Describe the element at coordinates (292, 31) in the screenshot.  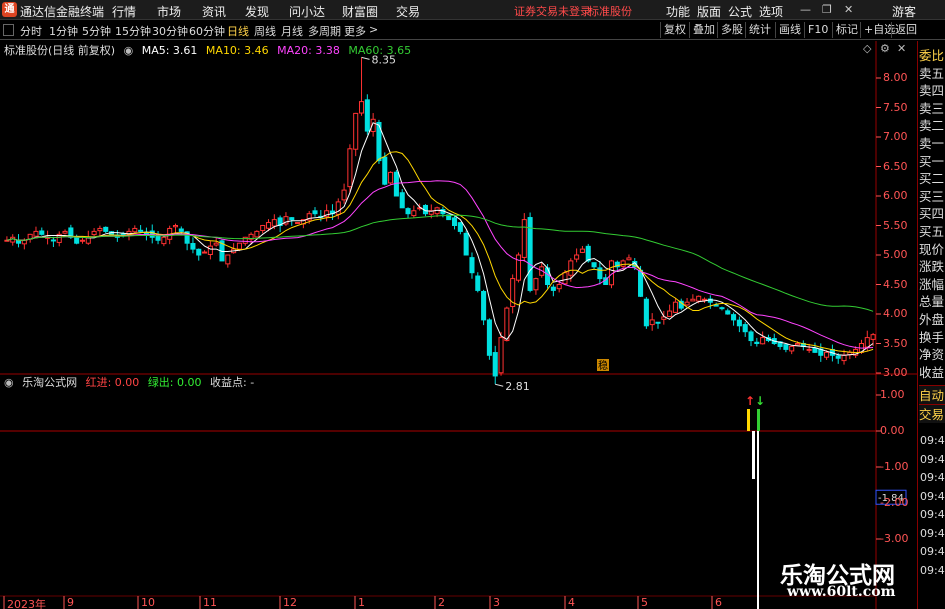
I see `period-monthly: 月线` at that location.